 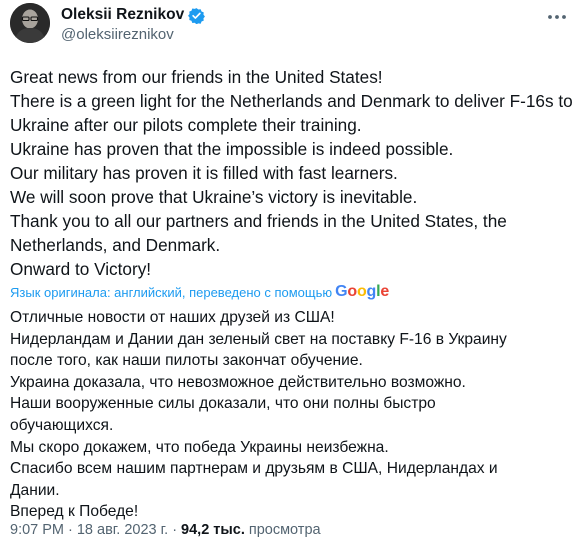 I want to click on tweet-line: Netherlands, and Denmark., so click(x=115, y=245).